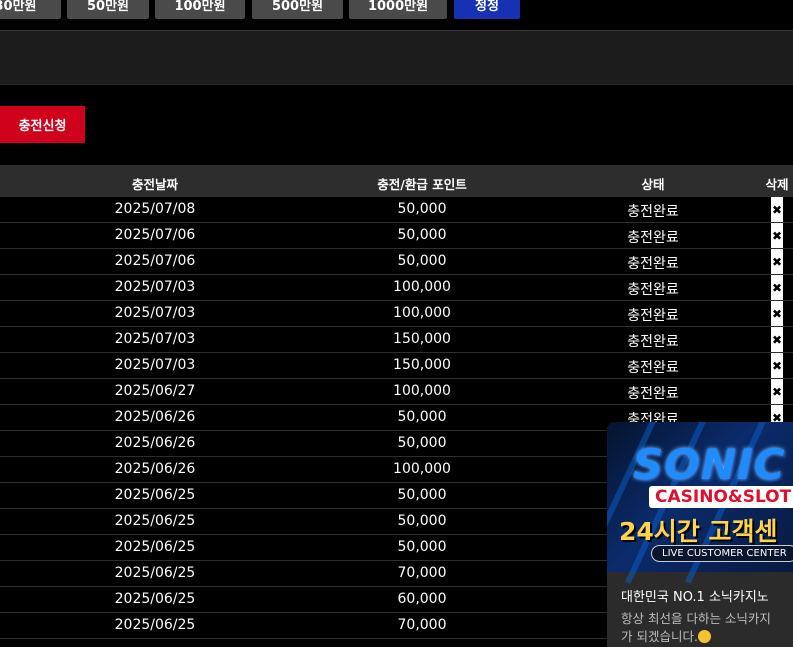 This screenshot has height=647, width=793. I want to click on table-row: 2025/07/08 50,000 충전완료 ✖, so click(396, 210).